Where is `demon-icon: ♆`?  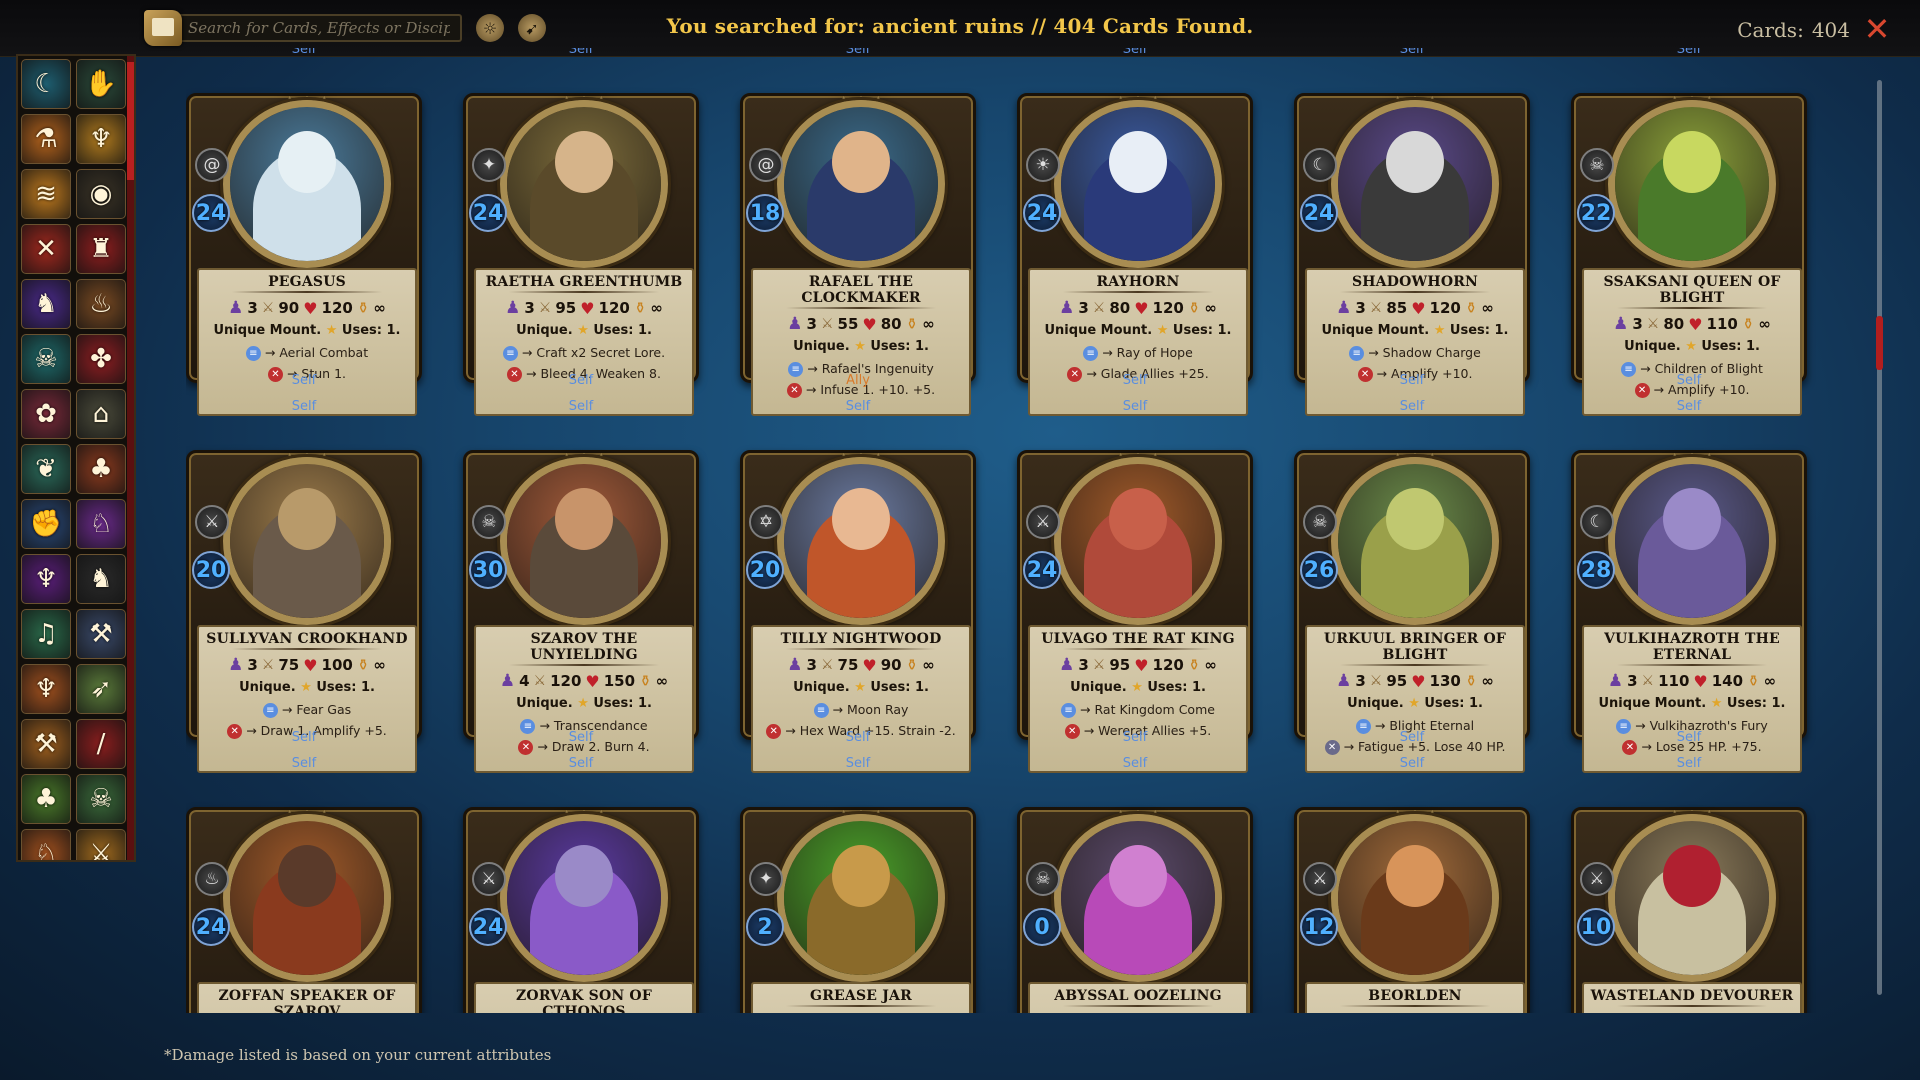 demon-icon: ♆ is located at coordinates (46, 579).